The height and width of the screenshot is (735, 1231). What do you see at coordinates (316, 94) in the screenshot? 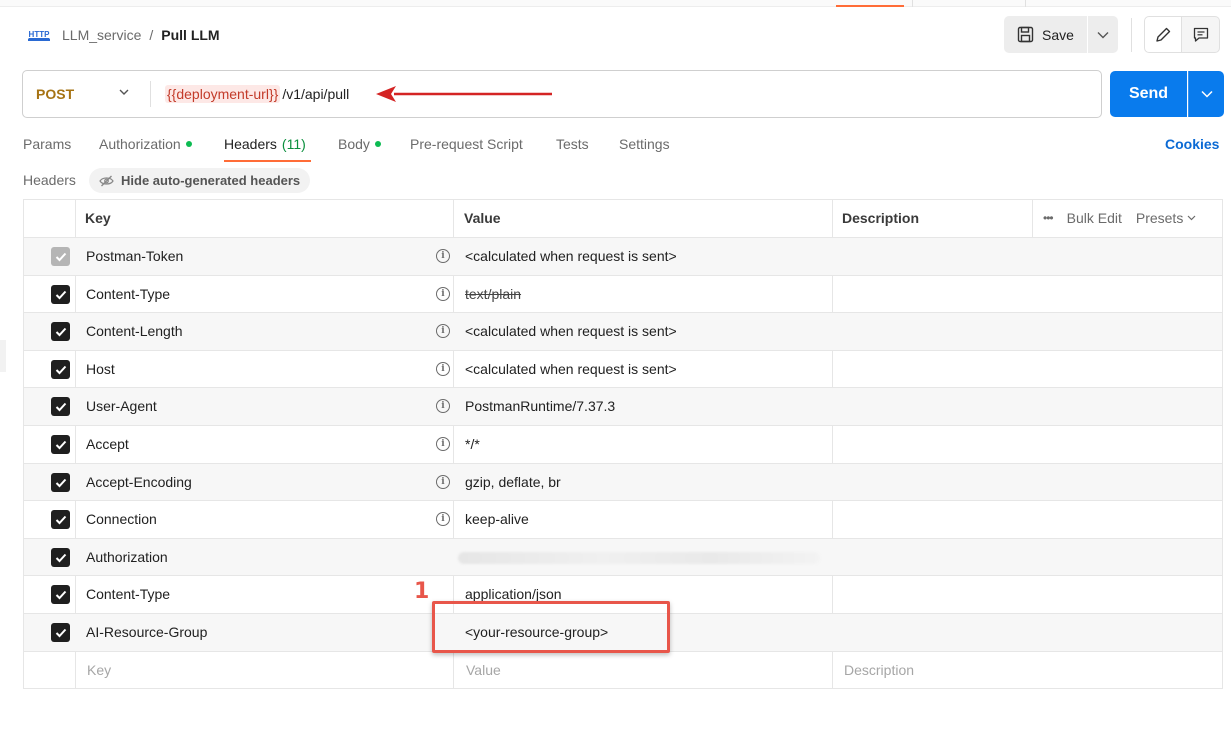
I see `url-path: /v1/api/pull` at bounding box center [316, 94].